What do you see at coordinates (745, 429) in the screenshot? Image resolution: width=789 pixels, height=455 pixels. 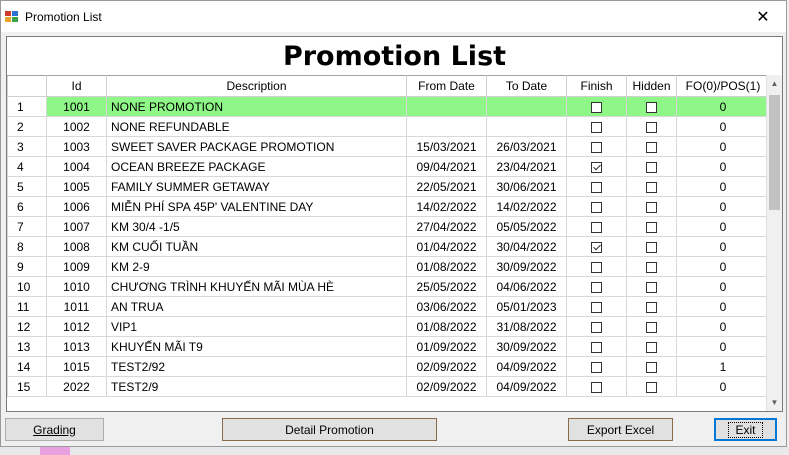 I see `exit-button: Exit` at bounding box center [745, 429].